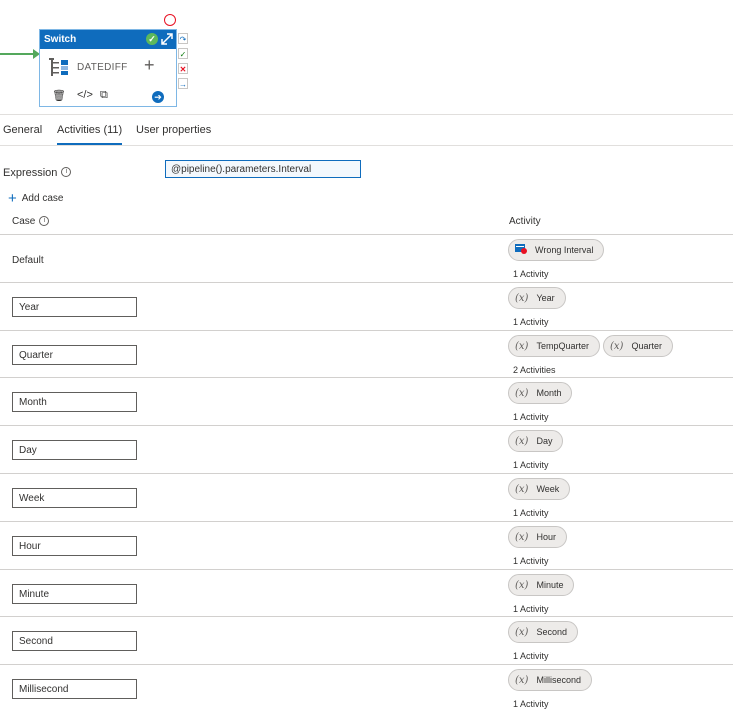 The width and height of the screenshot is (733, 721). What do you see at coordinates (173, 130) in the screenshot?
I see `tab-user-properties: User properties` at bounding box center [173, 130].